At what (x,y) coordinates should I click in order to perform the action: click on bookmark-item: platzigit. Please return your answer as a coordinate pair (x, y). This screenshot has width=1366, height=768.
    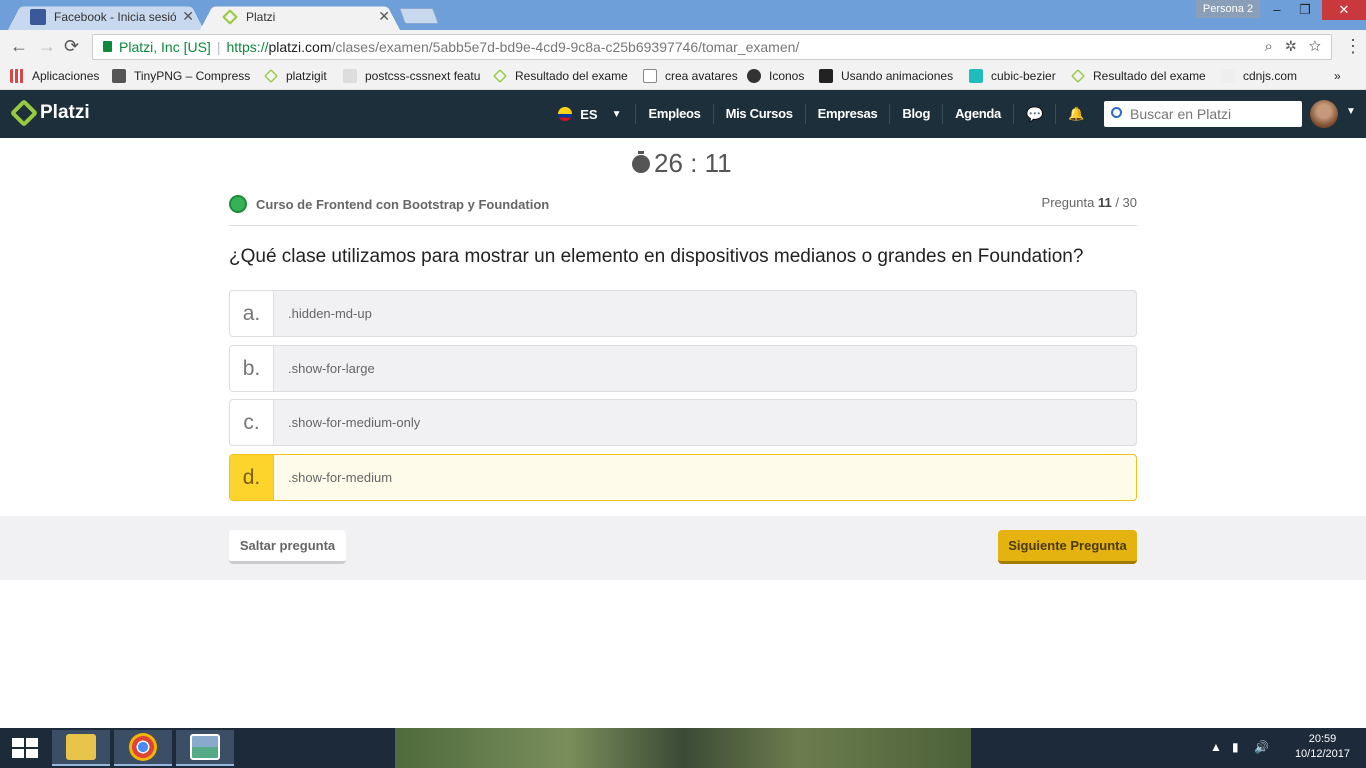
    Looking at the image, I should click on (295, 76).